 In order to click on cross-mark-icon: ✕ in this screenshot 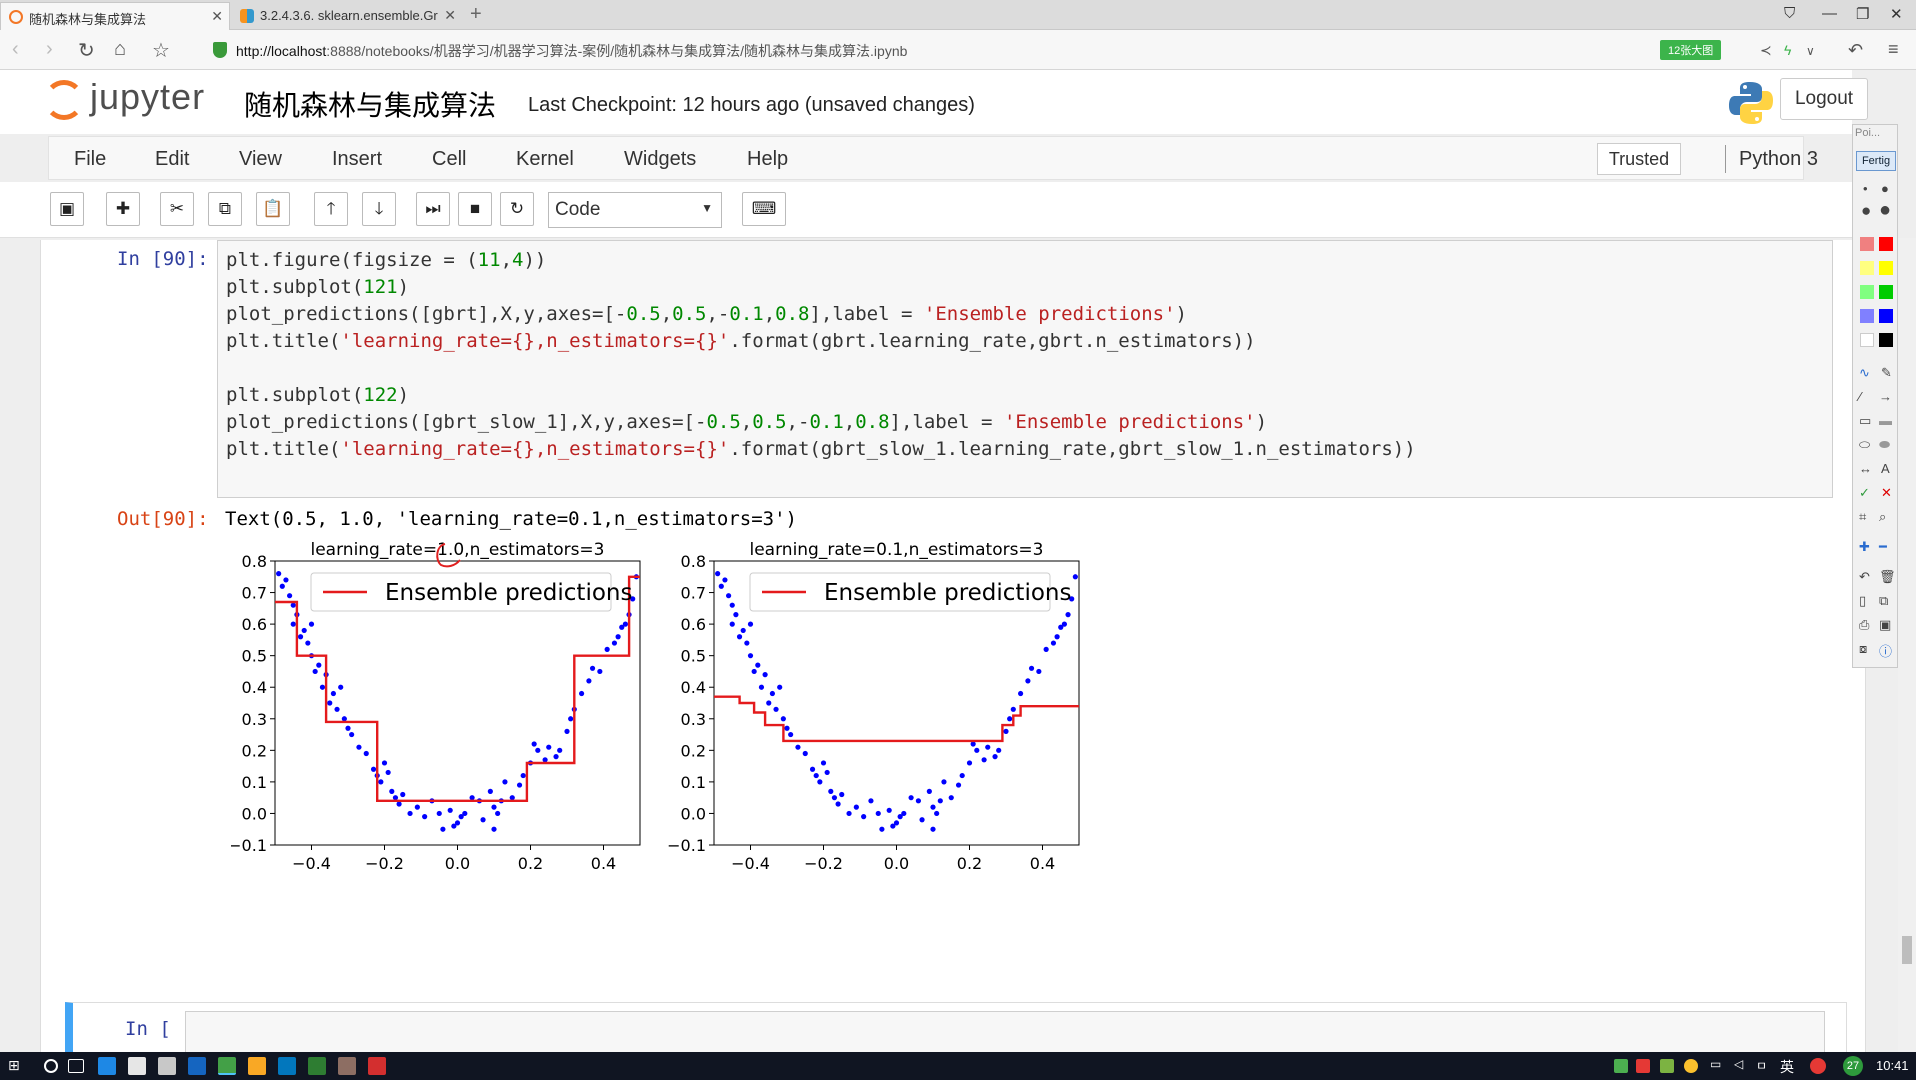, I will do `click(1886, 493)`.